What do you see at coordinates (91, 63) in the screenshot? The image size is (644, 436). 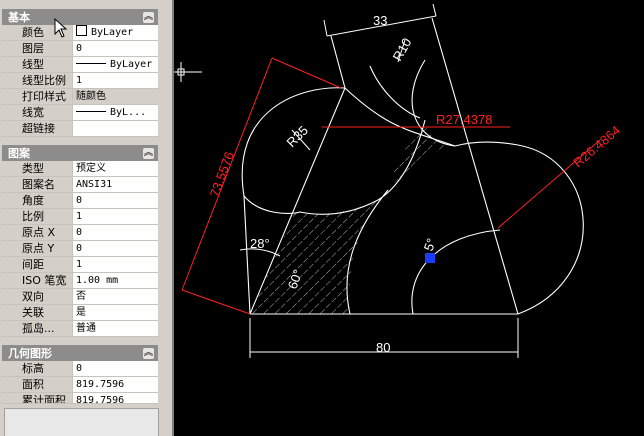 I see `linetype-sample-icon` at bounding box center [91, 63].